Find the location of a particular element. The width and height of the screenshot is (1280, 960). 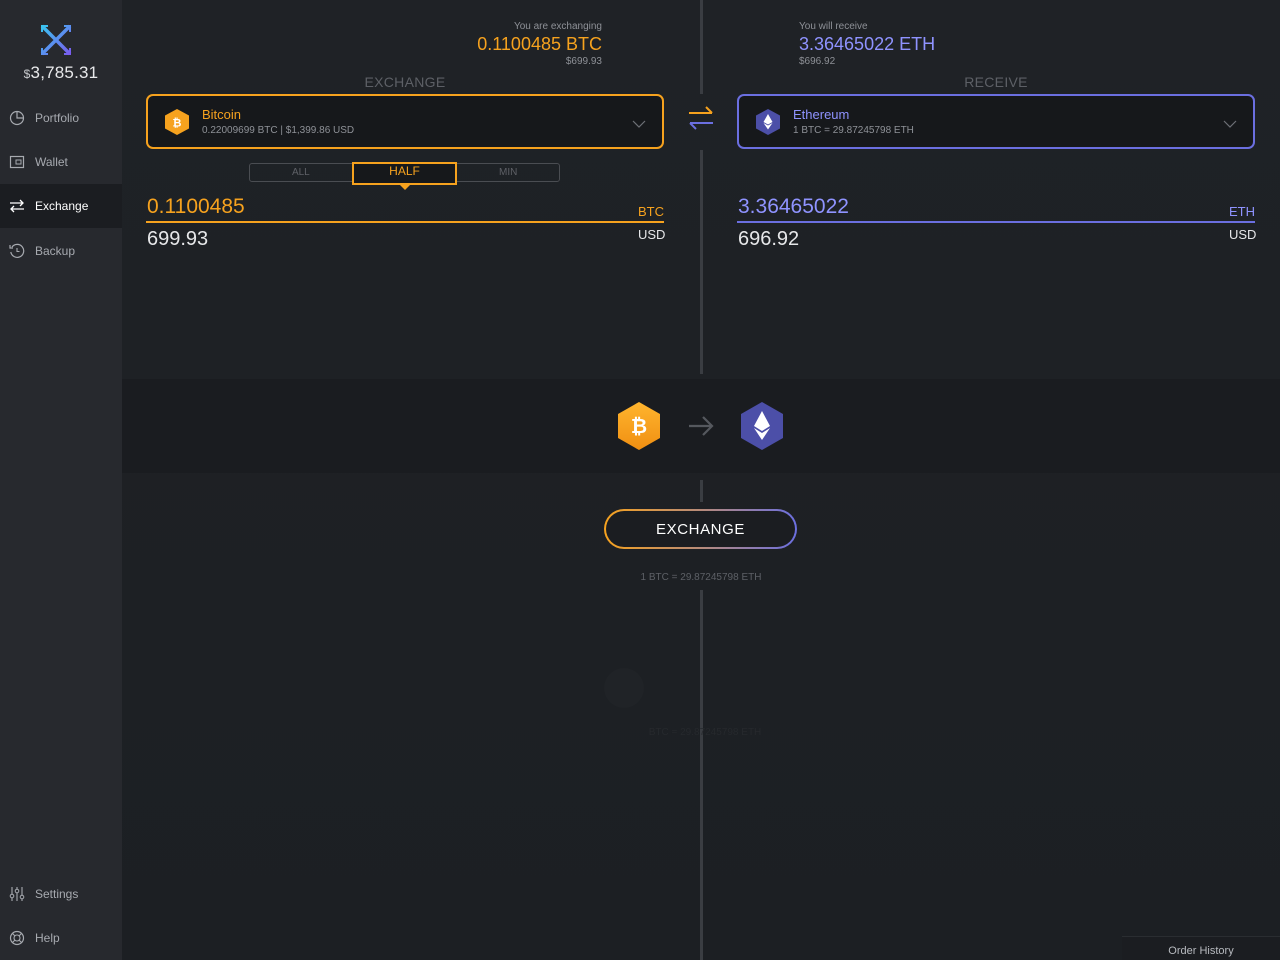

summary-receiving-usd: $696.92 is located at coordinates (817, 61).